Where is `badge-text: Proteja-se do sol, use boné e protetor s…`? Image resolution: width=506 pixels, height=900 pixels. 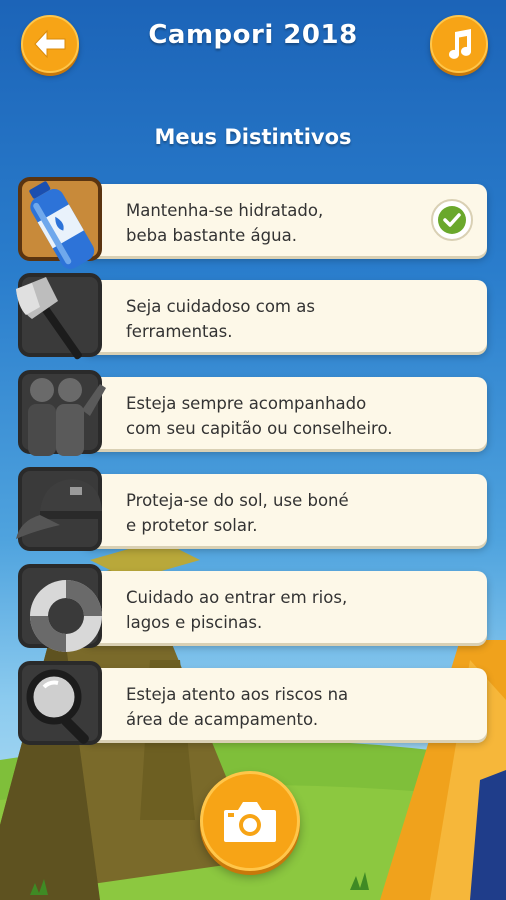
badge-text: Proteja-se do sol, use boné e protetor s… is located at coordinates (276, 513).